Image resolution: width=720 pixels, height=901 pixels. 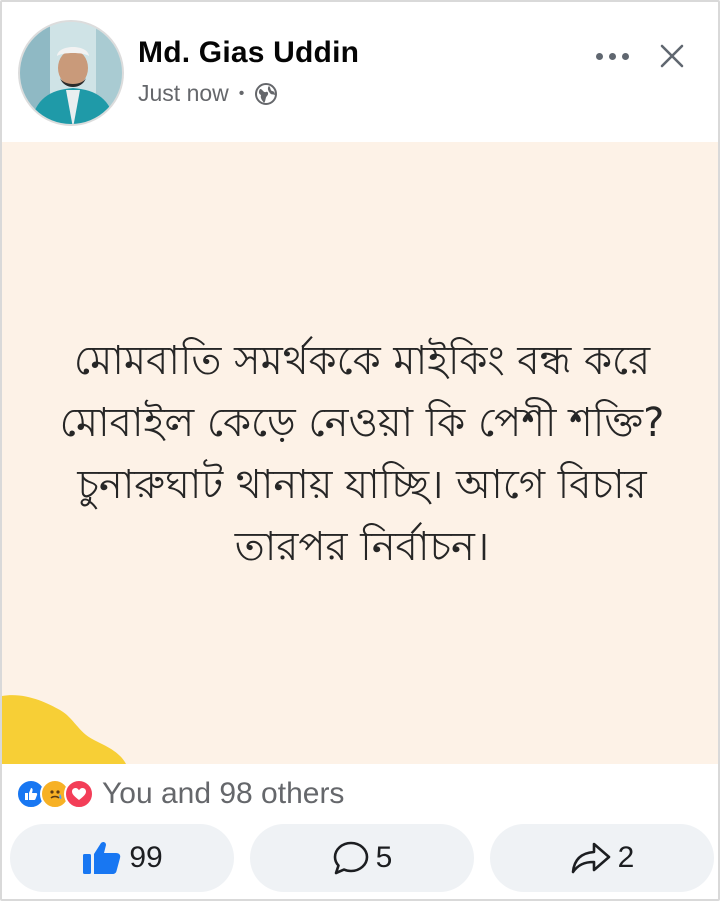 I want to click on comment-icon, so click(x=350, y=858).